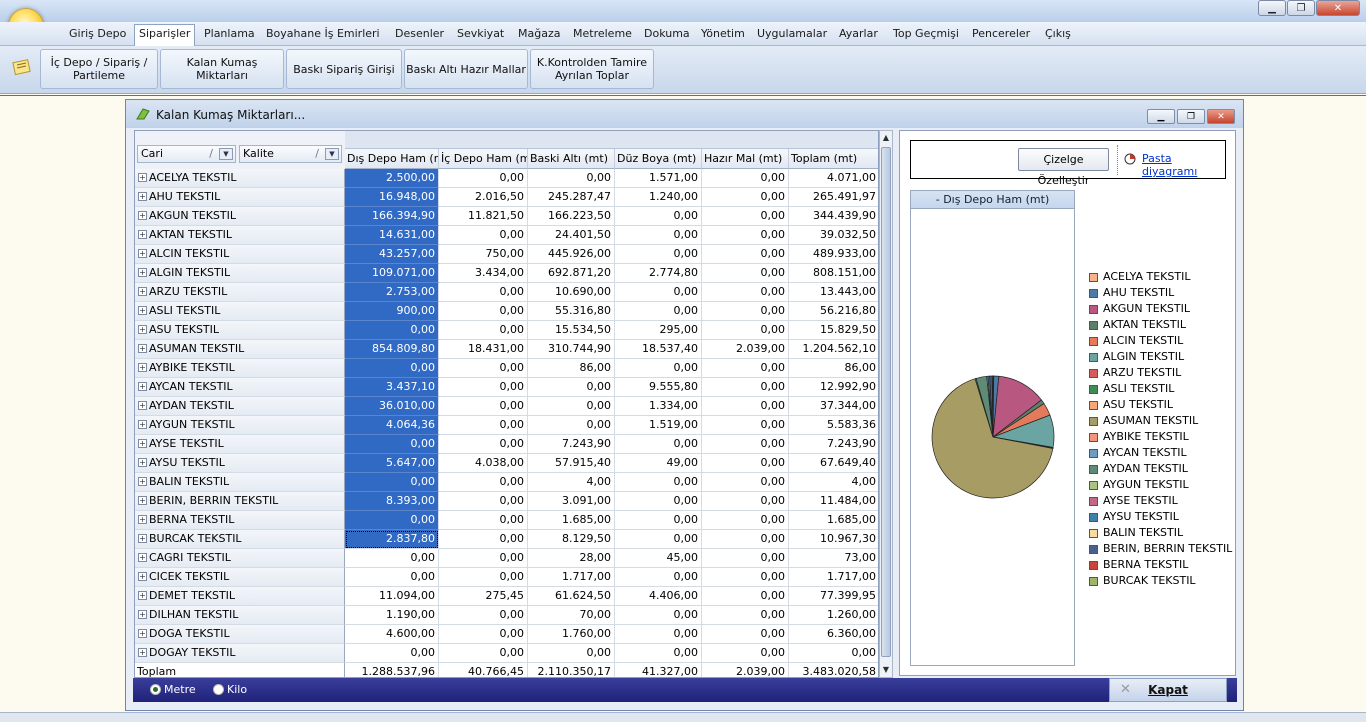 The width and height of the screenshot is (1366, 722). Describe the element at coordinates (240, 406) in the screenshot. I see `row-header-cell: + AYDAN TEKSTIL` at that location.